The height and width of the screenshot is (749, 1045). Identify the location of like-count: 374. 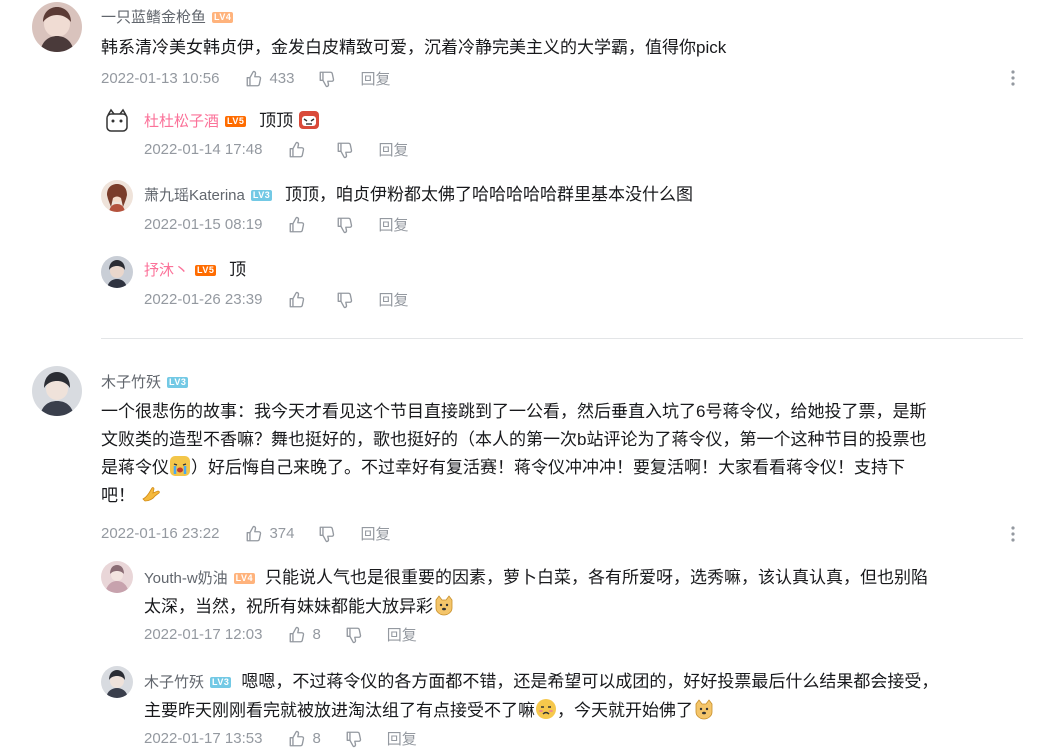
(282, 533).